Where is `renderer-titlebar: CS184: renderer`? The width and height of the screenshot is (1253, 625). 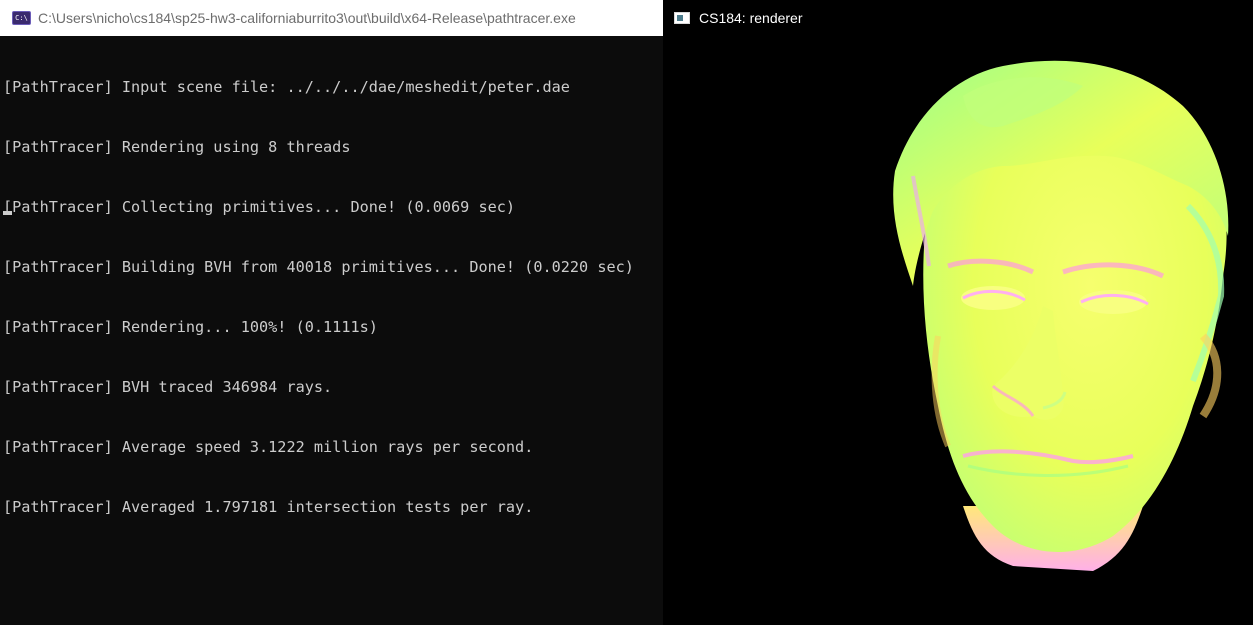
renderer-titlebar: CS184: renderer is located at coordinates (958, 18).